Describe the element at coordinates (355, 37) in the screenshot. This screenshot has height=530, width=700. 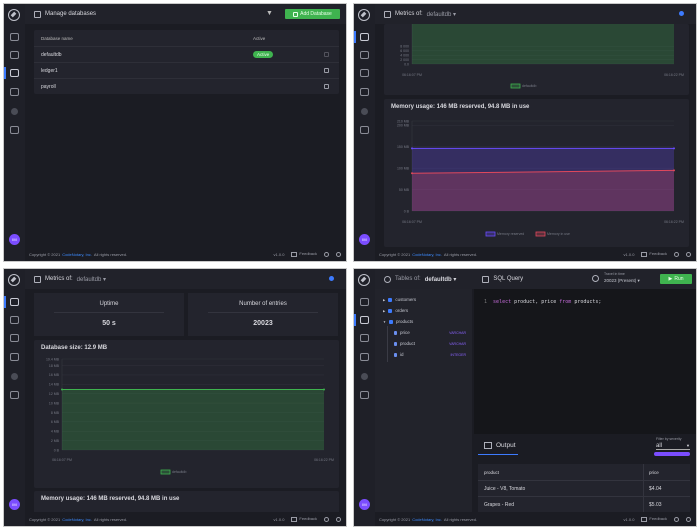
I see `active-indicator` at that location.